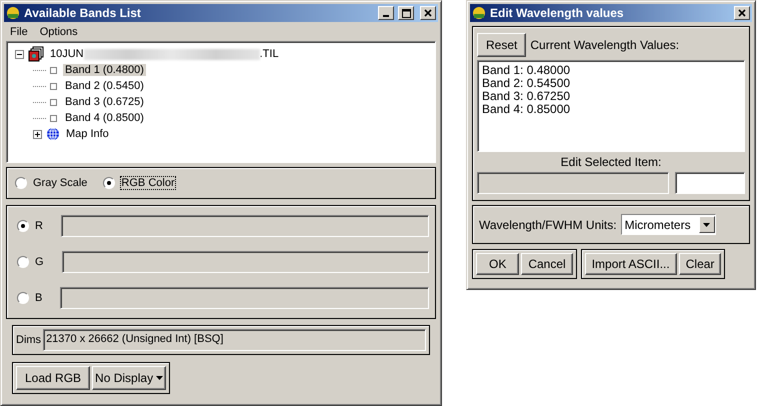 This screenshot has height=406, width=758. What do you see at coordinates (19, 54) in the screenshot?
I see `collapse-icon` at bounding box center [19, 54].